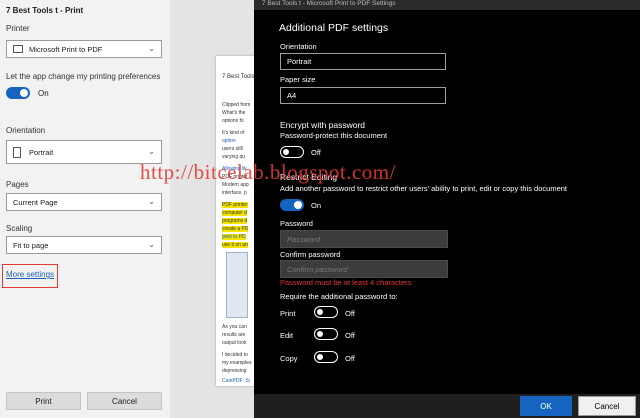 Image resolution: width=640 pixels, height=418 pixels. I want to click on copy-option-toggle, so click(326, 357).